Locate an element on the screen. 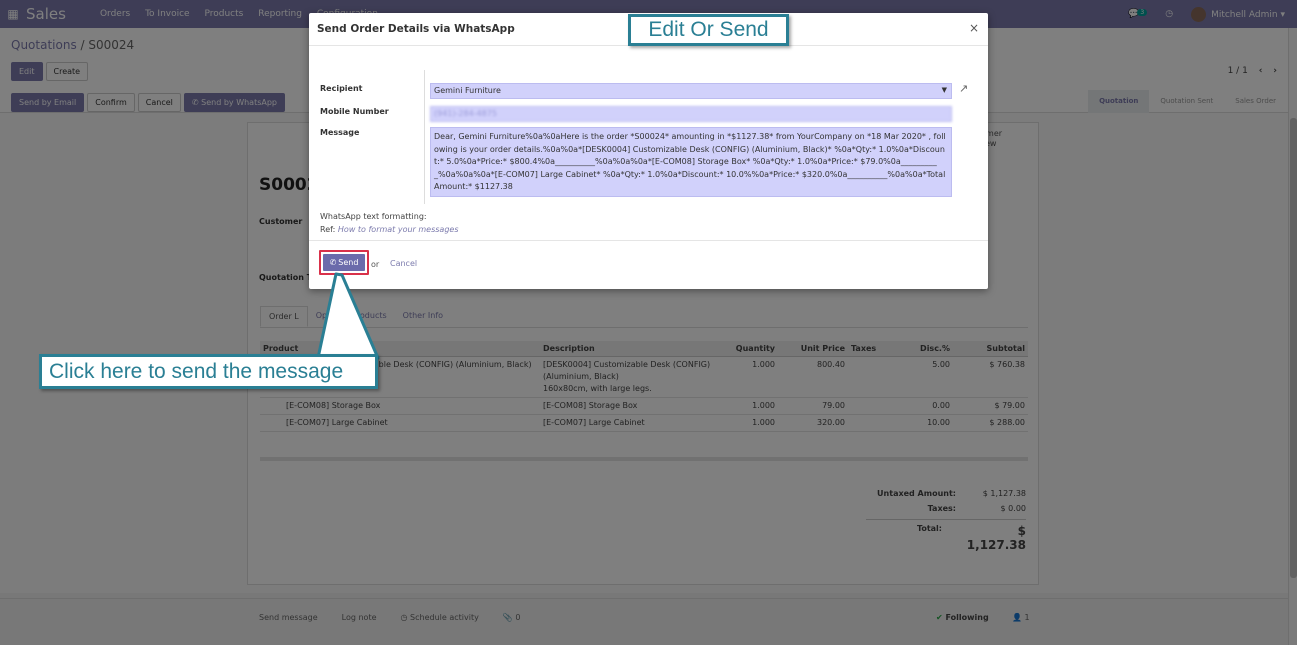 The width and height of the screenshot is (1297, 645). formatting-ref: Ref: How to format your messages is located at coordinates (389, 230).